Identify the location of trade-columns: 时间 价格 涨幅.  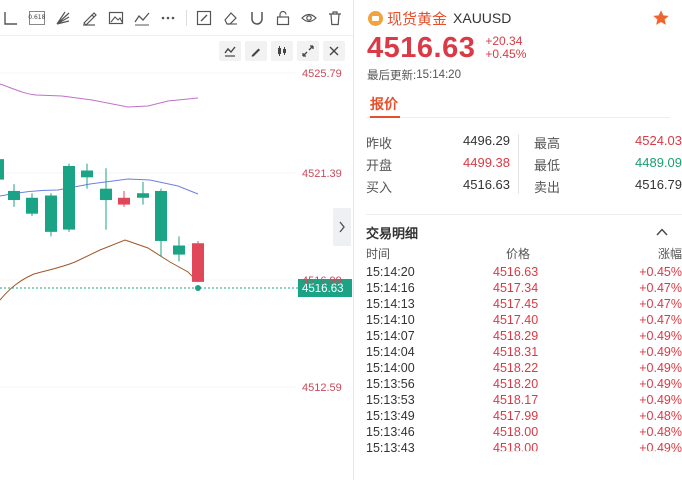
(524, 254).